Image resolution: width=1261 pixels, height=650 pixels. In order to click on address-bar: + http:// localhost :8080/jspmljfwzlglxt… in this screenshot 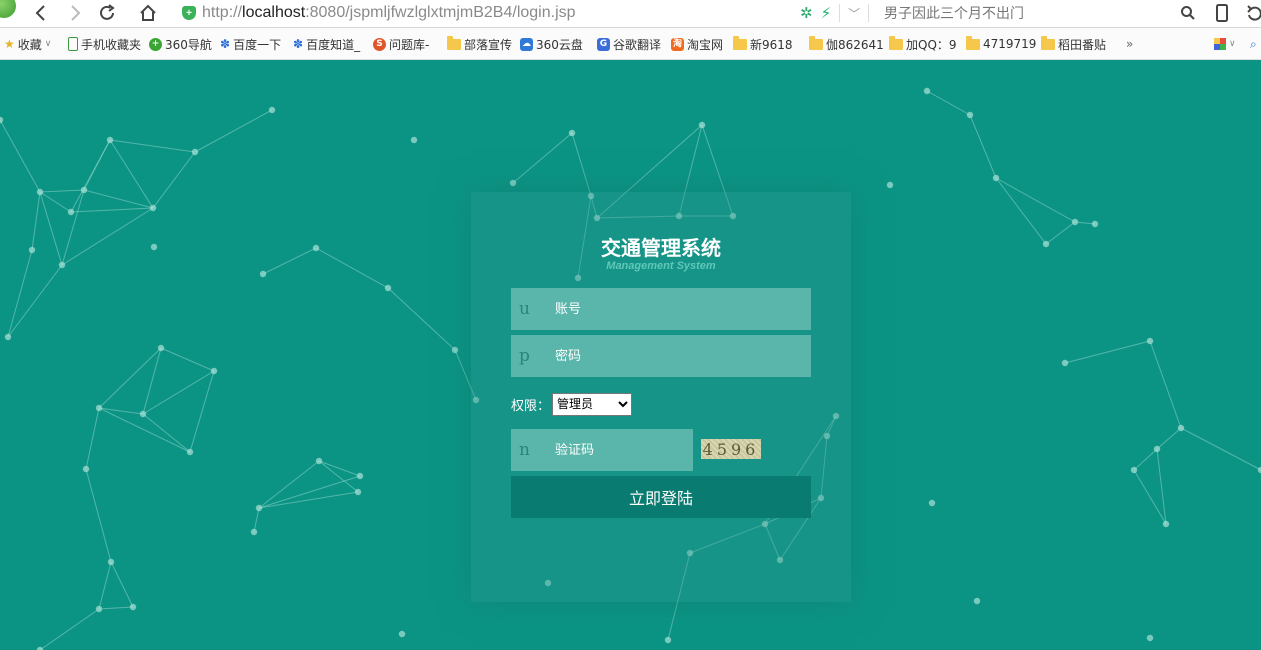, I will do `click(520, 13)`.